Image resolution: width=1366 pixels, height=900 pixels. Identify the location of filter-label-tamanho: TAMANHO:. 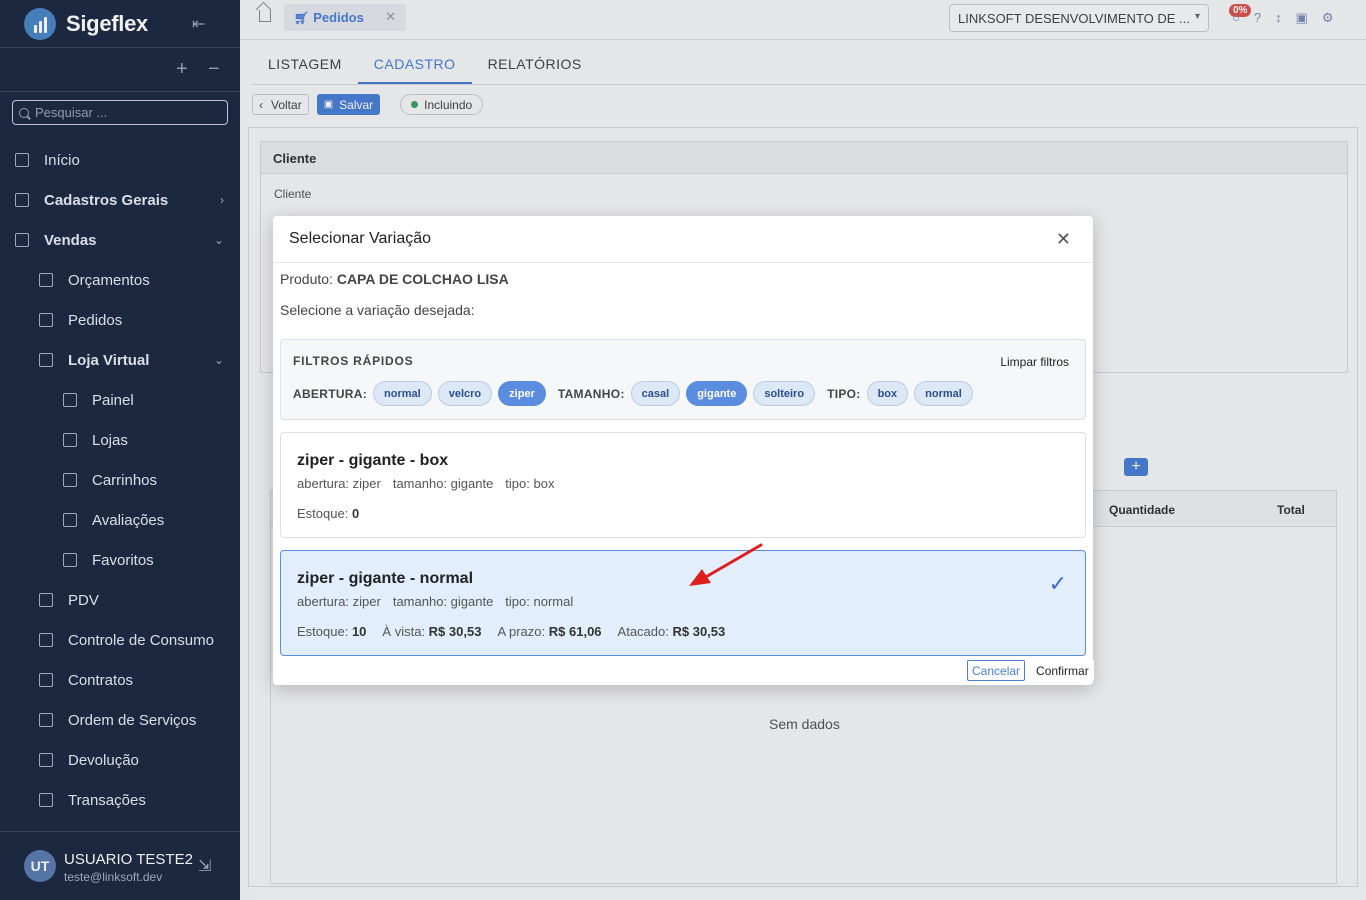
(591, 393).